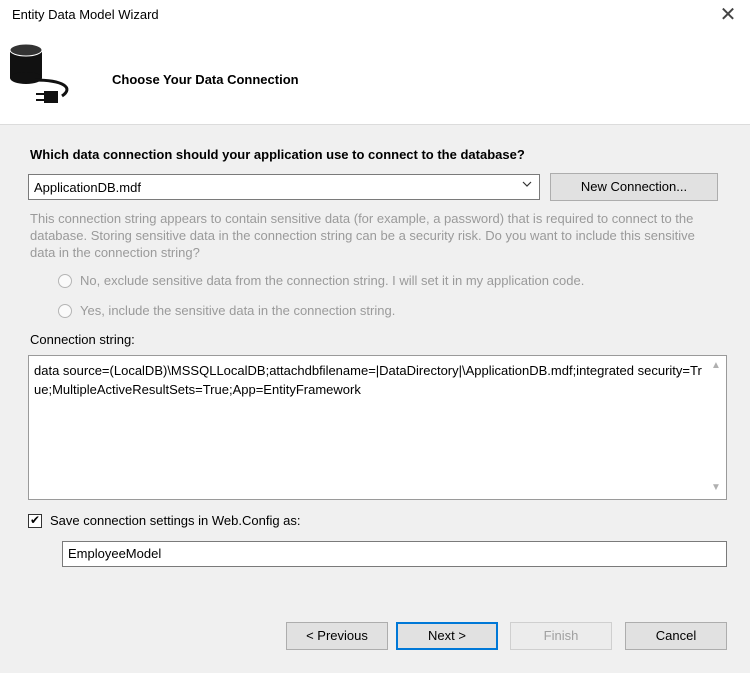 Image resolution: width=750 pixels, height=673 pixels. What do you see at coordinates (85, 14) in the screenshot?
I see `window-title: Entity Data Model Wizard` at bounding box center [85, 14].